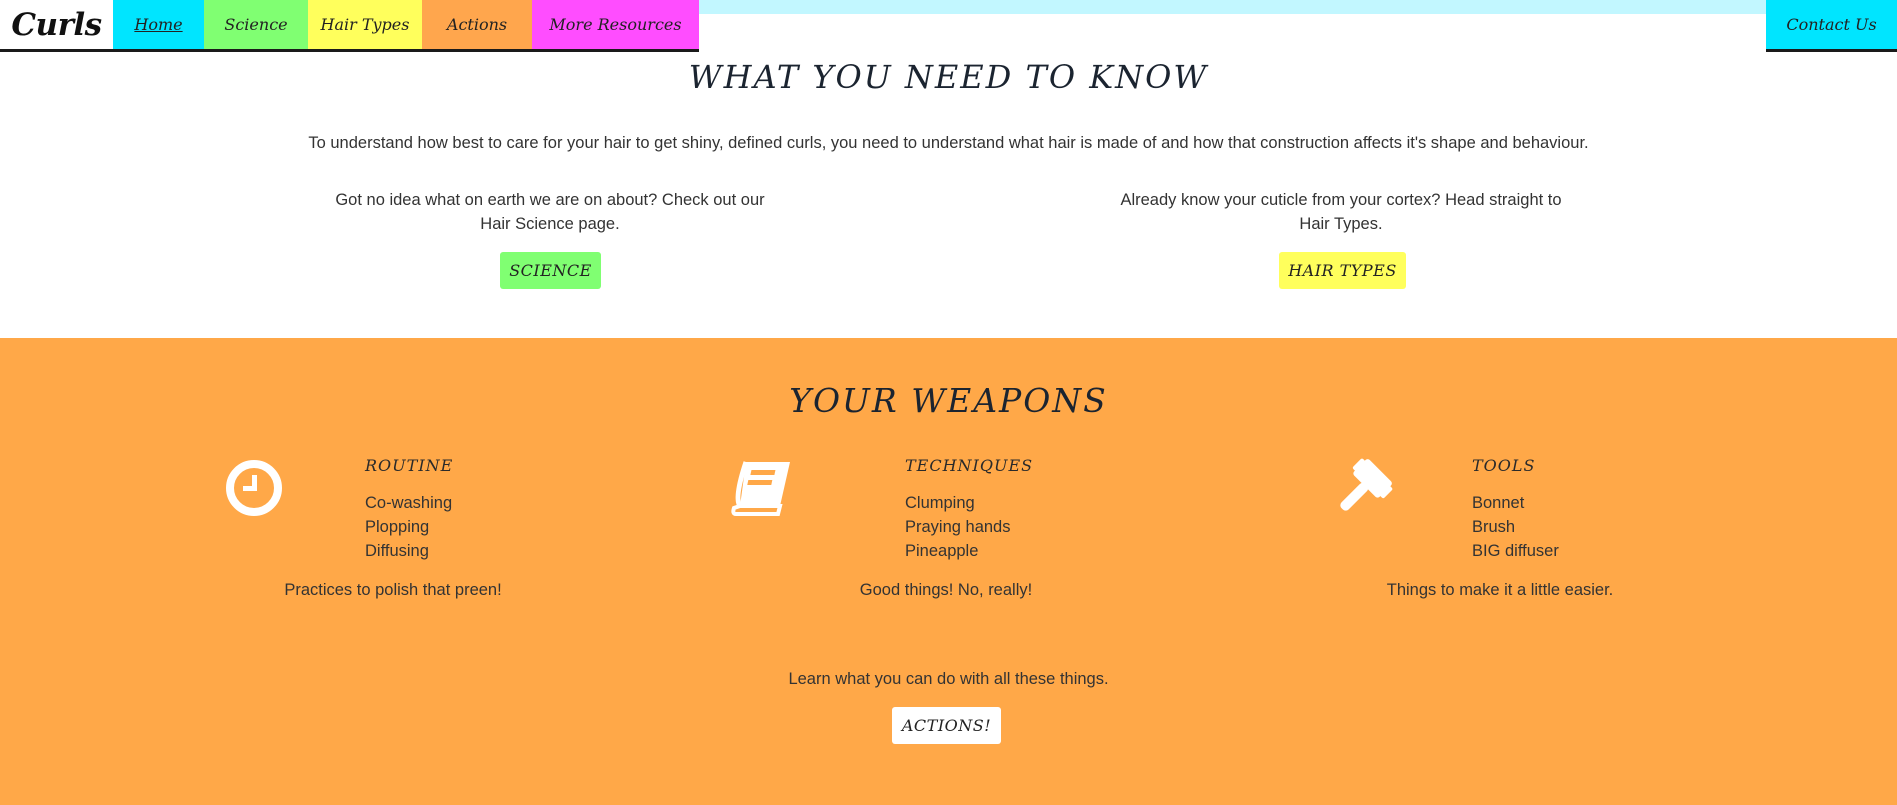  I want to click on nav-contact-us: Contact Us, so click(1831, 26).